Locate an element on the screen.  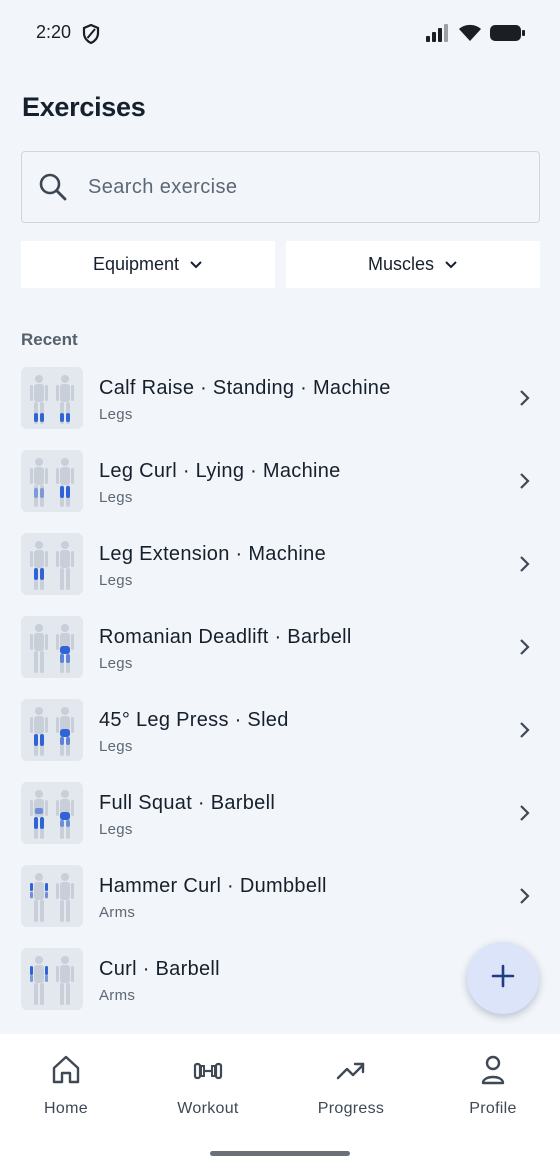
status-icons is located at coordinates (476, 35).